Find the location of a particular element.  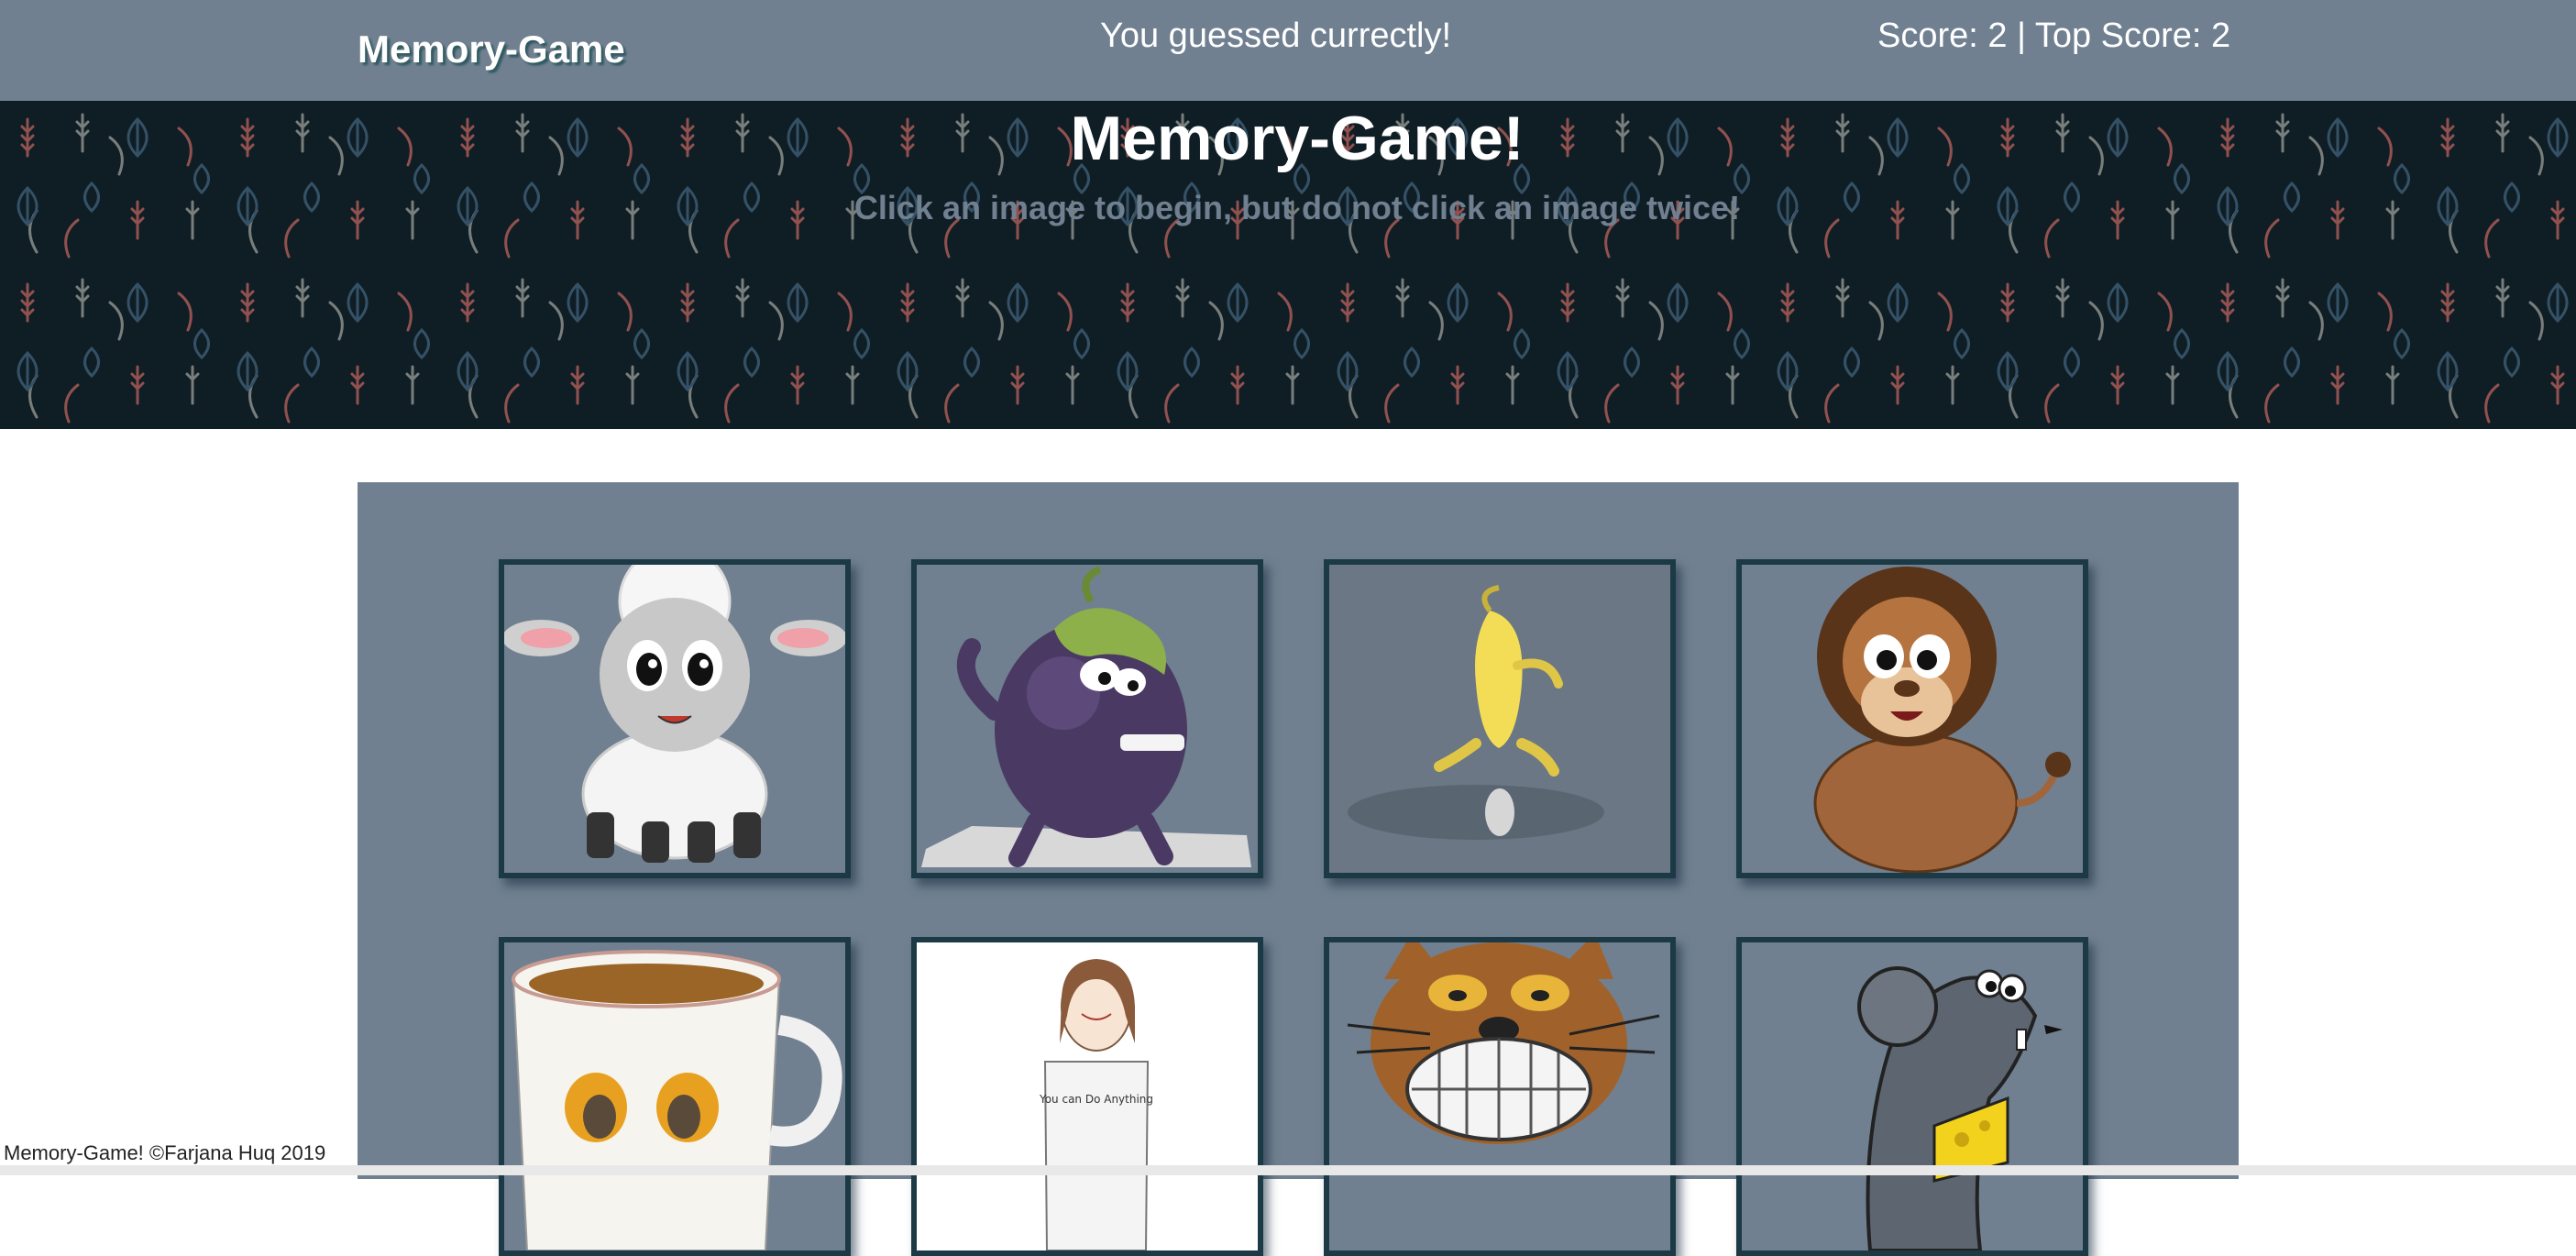

girl-image: You can Do Anything is located at coordinates (1087, 1096).